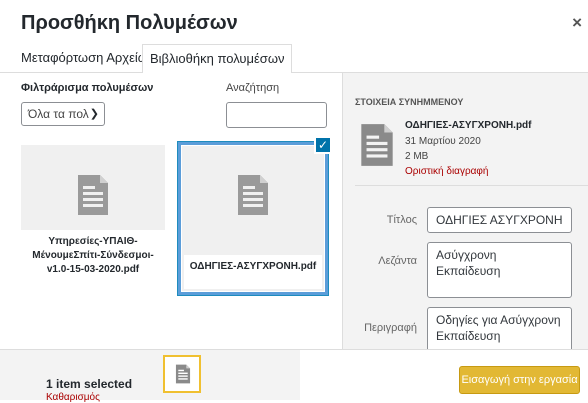  What do you see at coordinates (519, 380) in the screenshot?
I see `insert-into-post-button: Εισαγωγή στην εργασία` at bounding box center [519, 380].